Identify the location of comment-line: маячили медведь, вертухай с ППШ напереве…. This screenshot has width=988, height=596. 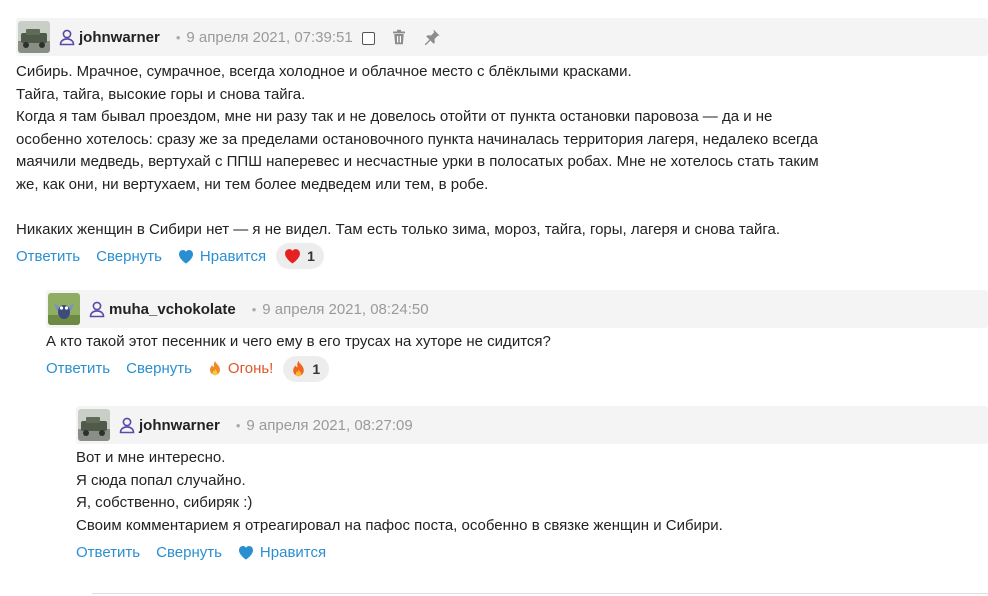
(417, 161).